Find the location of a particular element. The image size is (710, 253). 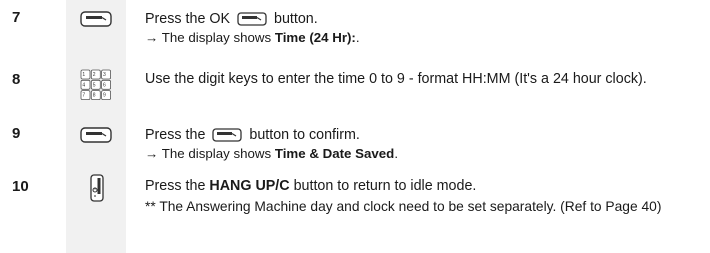

keypad-key-label: 5 is located at coordinates (94, 85).